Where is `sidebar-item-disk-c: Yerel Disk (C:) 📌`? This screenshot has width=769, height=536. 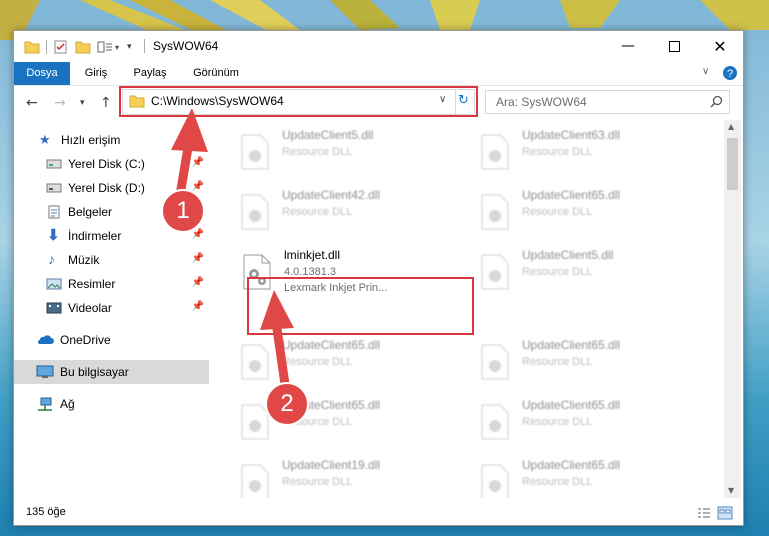 sidebar-item-disk-c: Yerel Disk (C:) 📌 is located at coordinates (111, 164).